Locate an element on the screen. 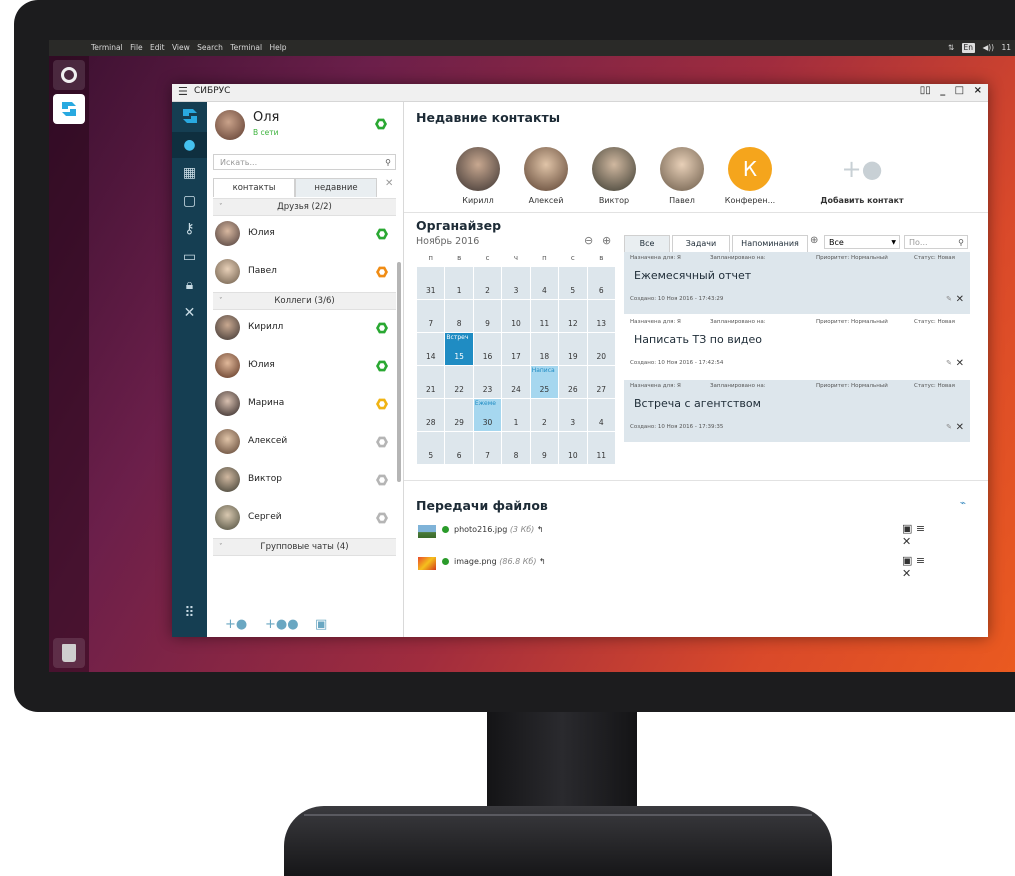 This screenshot has height=876, width=1015. contact-row: Юлия is located at coordinates (304, 234).